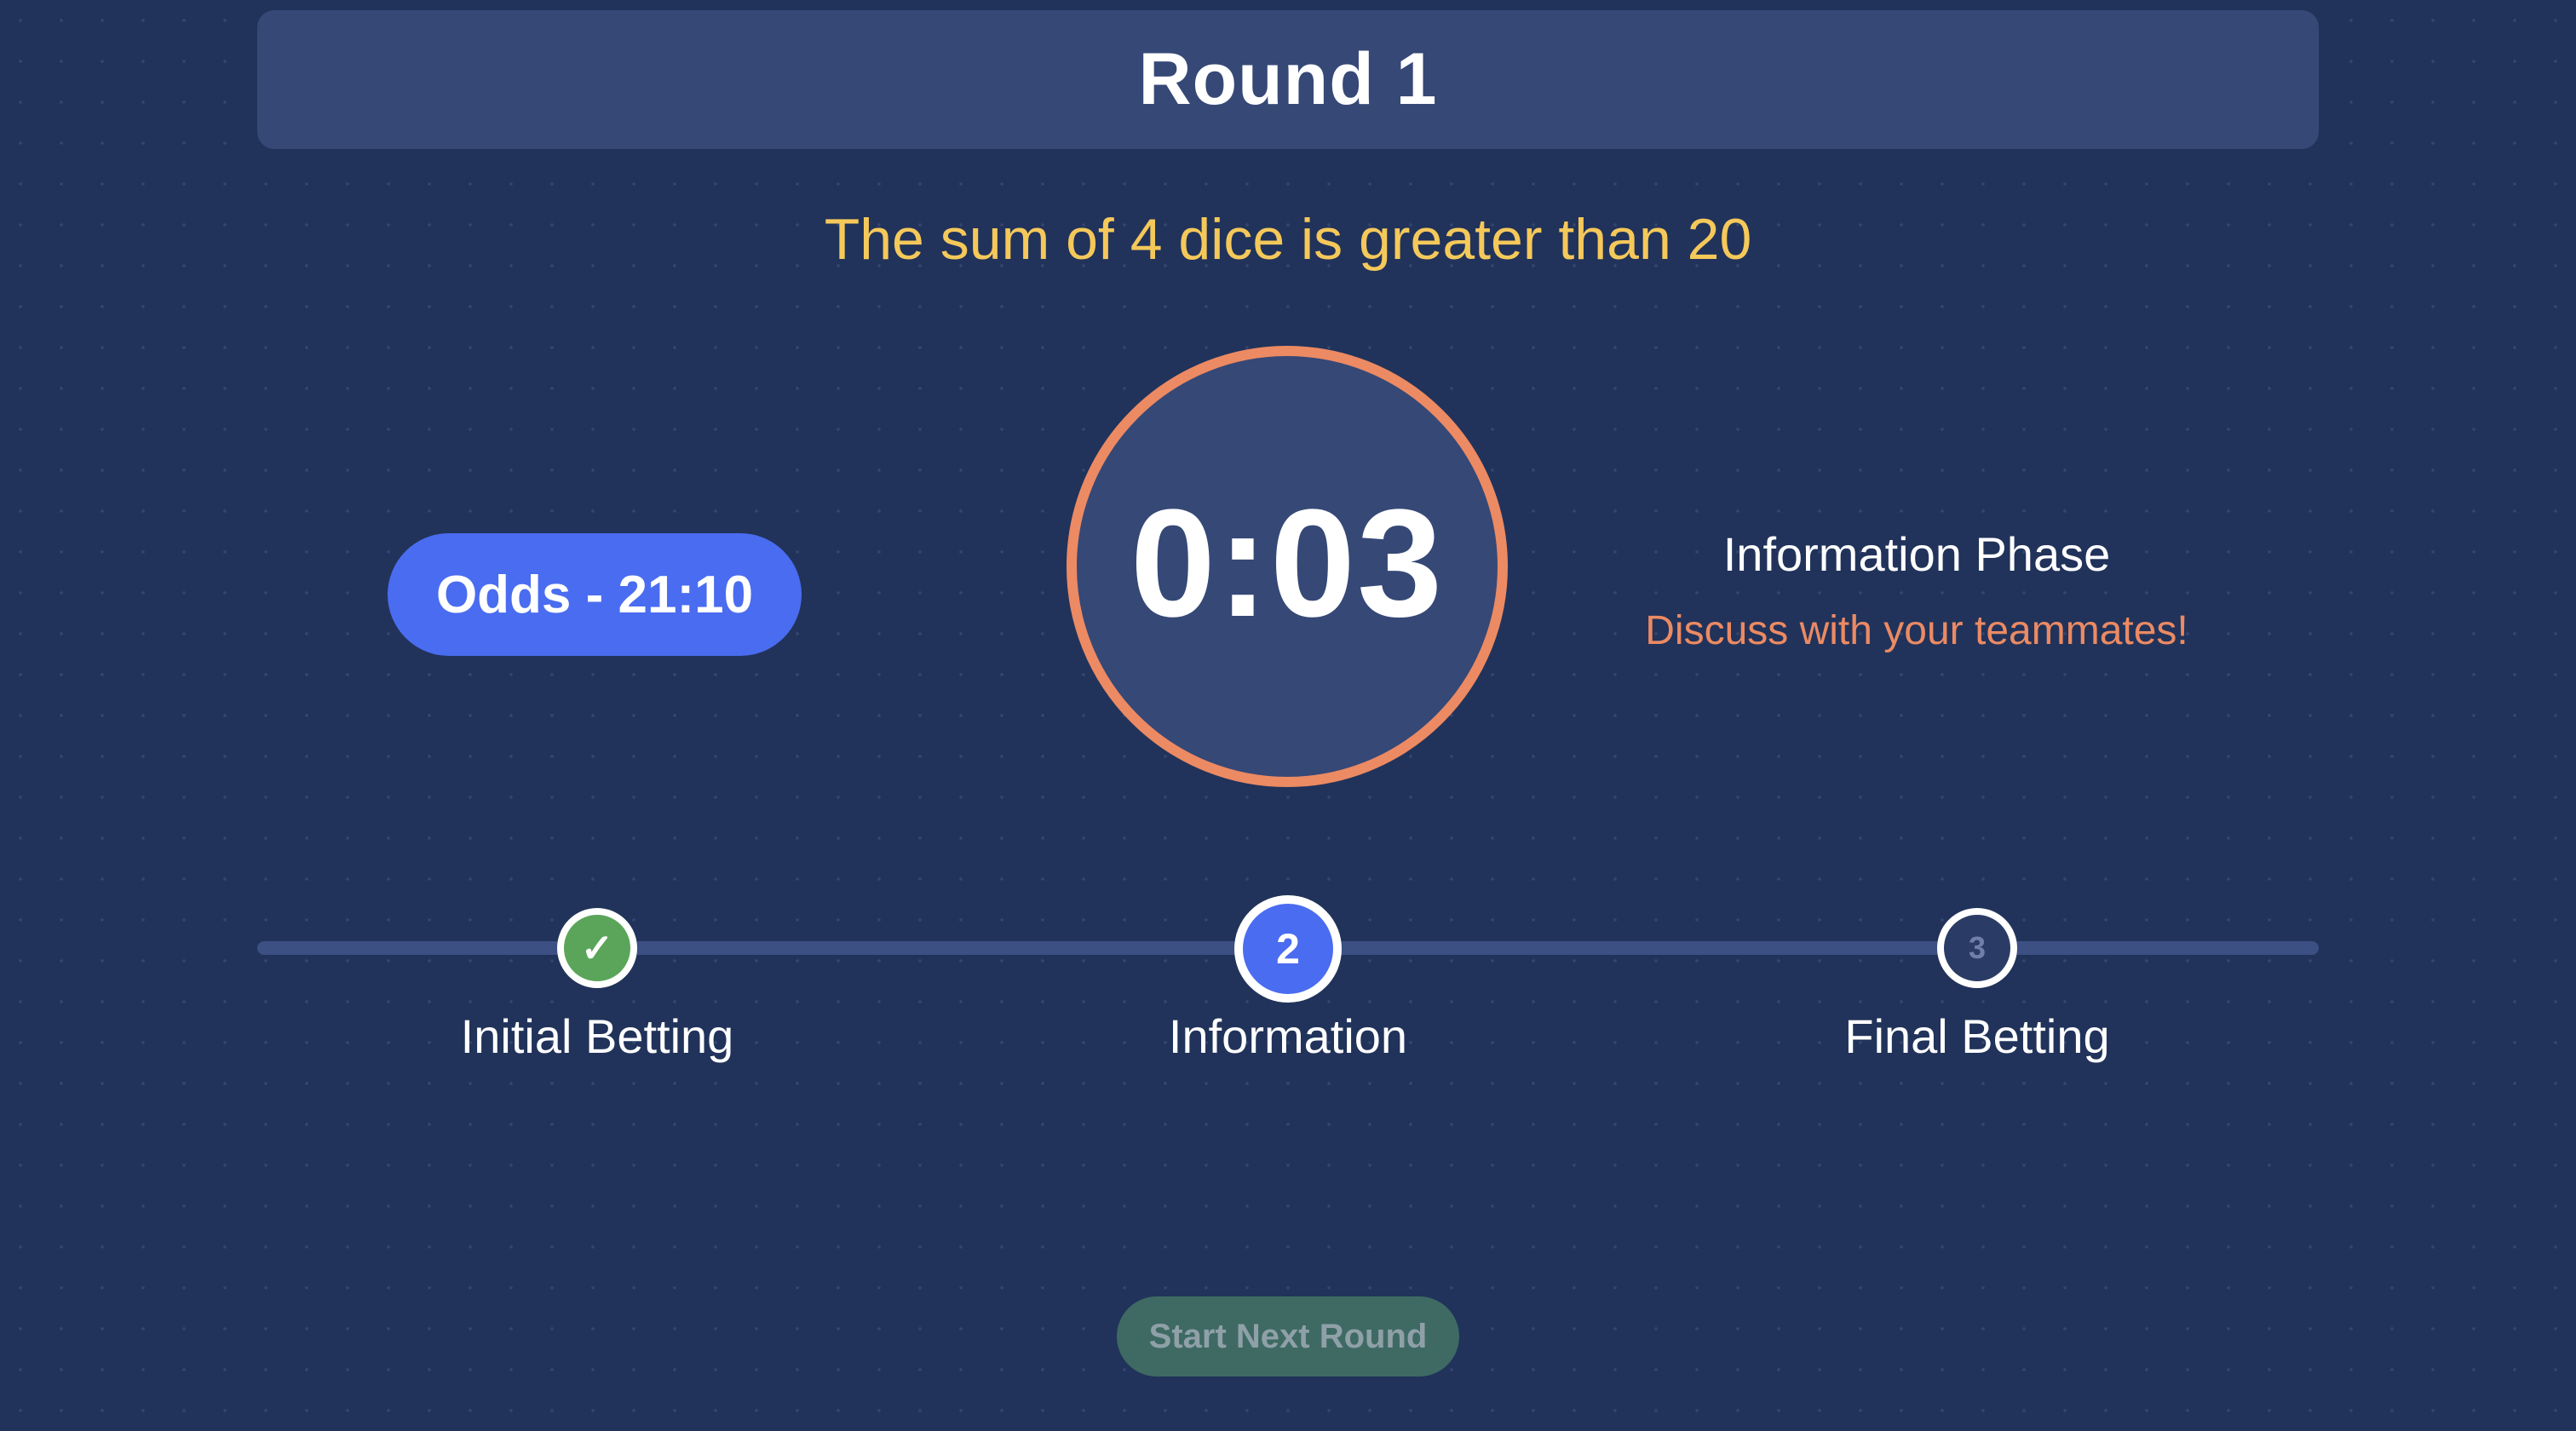 Image resolution: width=2576 pixels, height=1431 pixels. What do you see at coordinates (1916, 630) in the screenshot?
I see `phase-subtitle: Discuss with your teammates!` at bounding box center [1916, 630].